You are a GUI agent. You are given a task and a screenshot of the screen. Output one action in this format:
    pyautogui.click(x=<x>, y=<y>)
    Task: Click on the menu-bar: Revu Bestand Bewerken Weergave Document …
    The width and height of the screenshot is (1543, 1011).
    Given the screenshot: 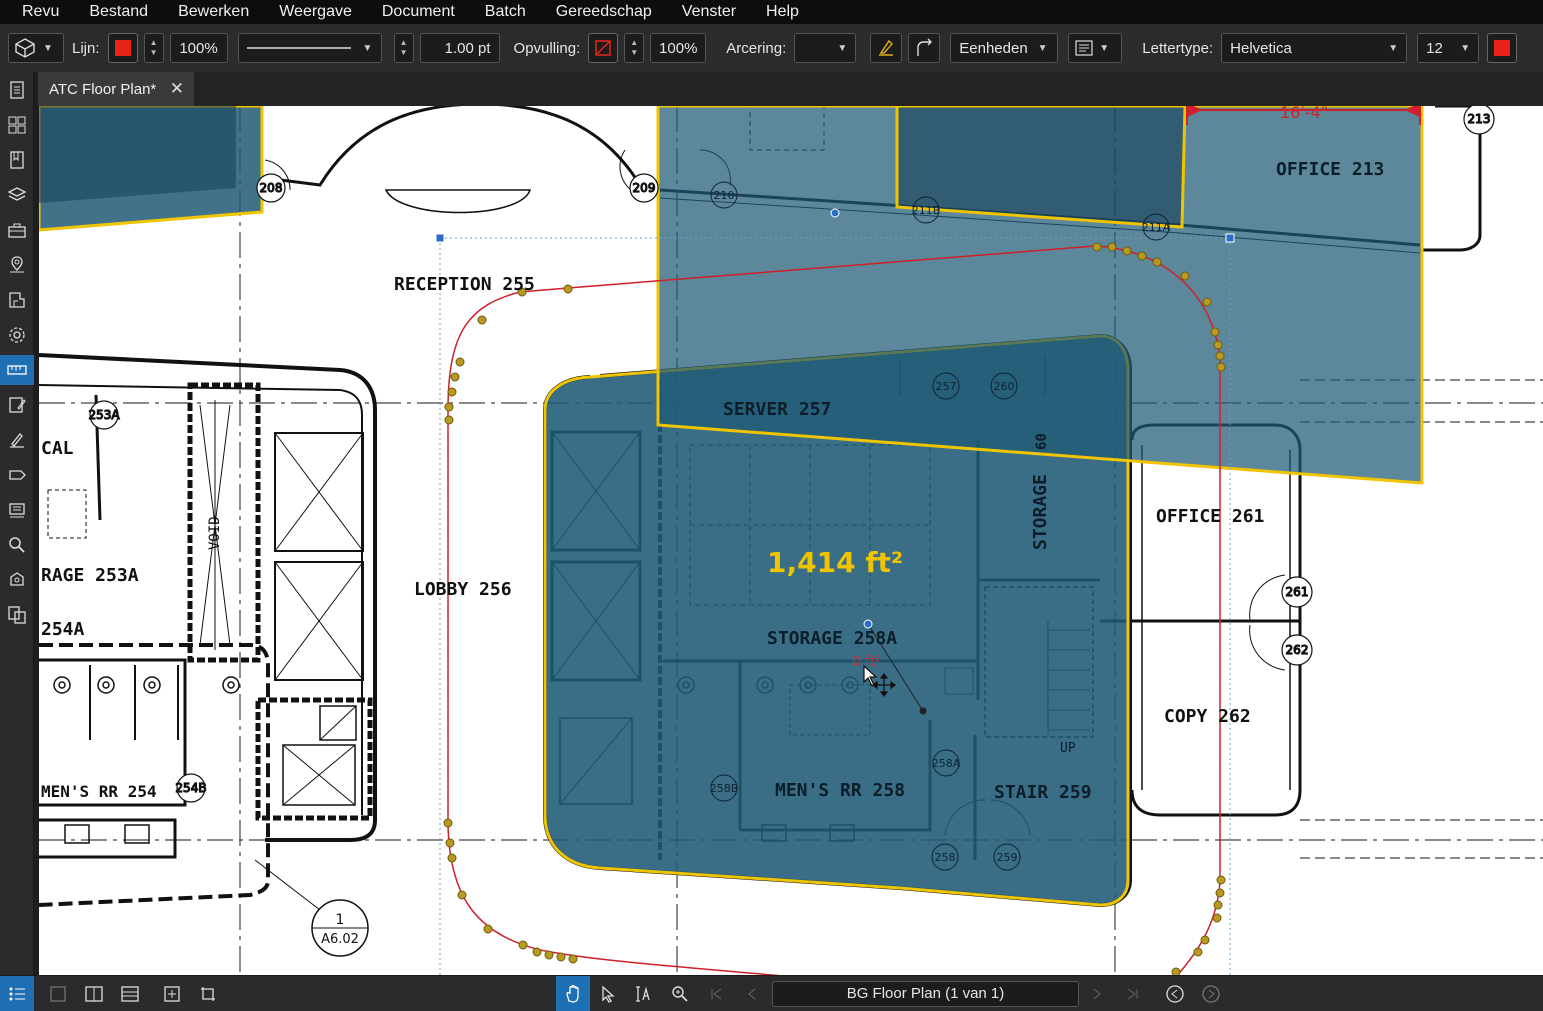 What is the action you would take?
    pyautogui.click(x=771, y=12)
    